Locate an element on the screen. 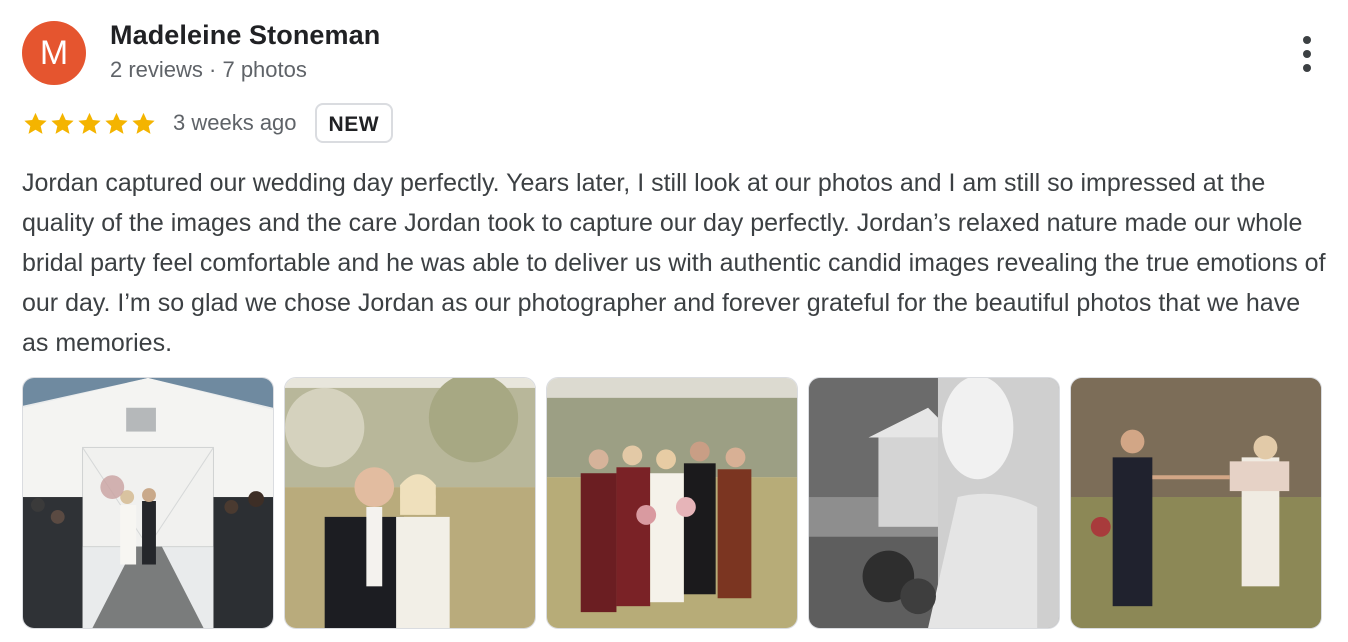  avatar: M is located at coordinates (54, 53).